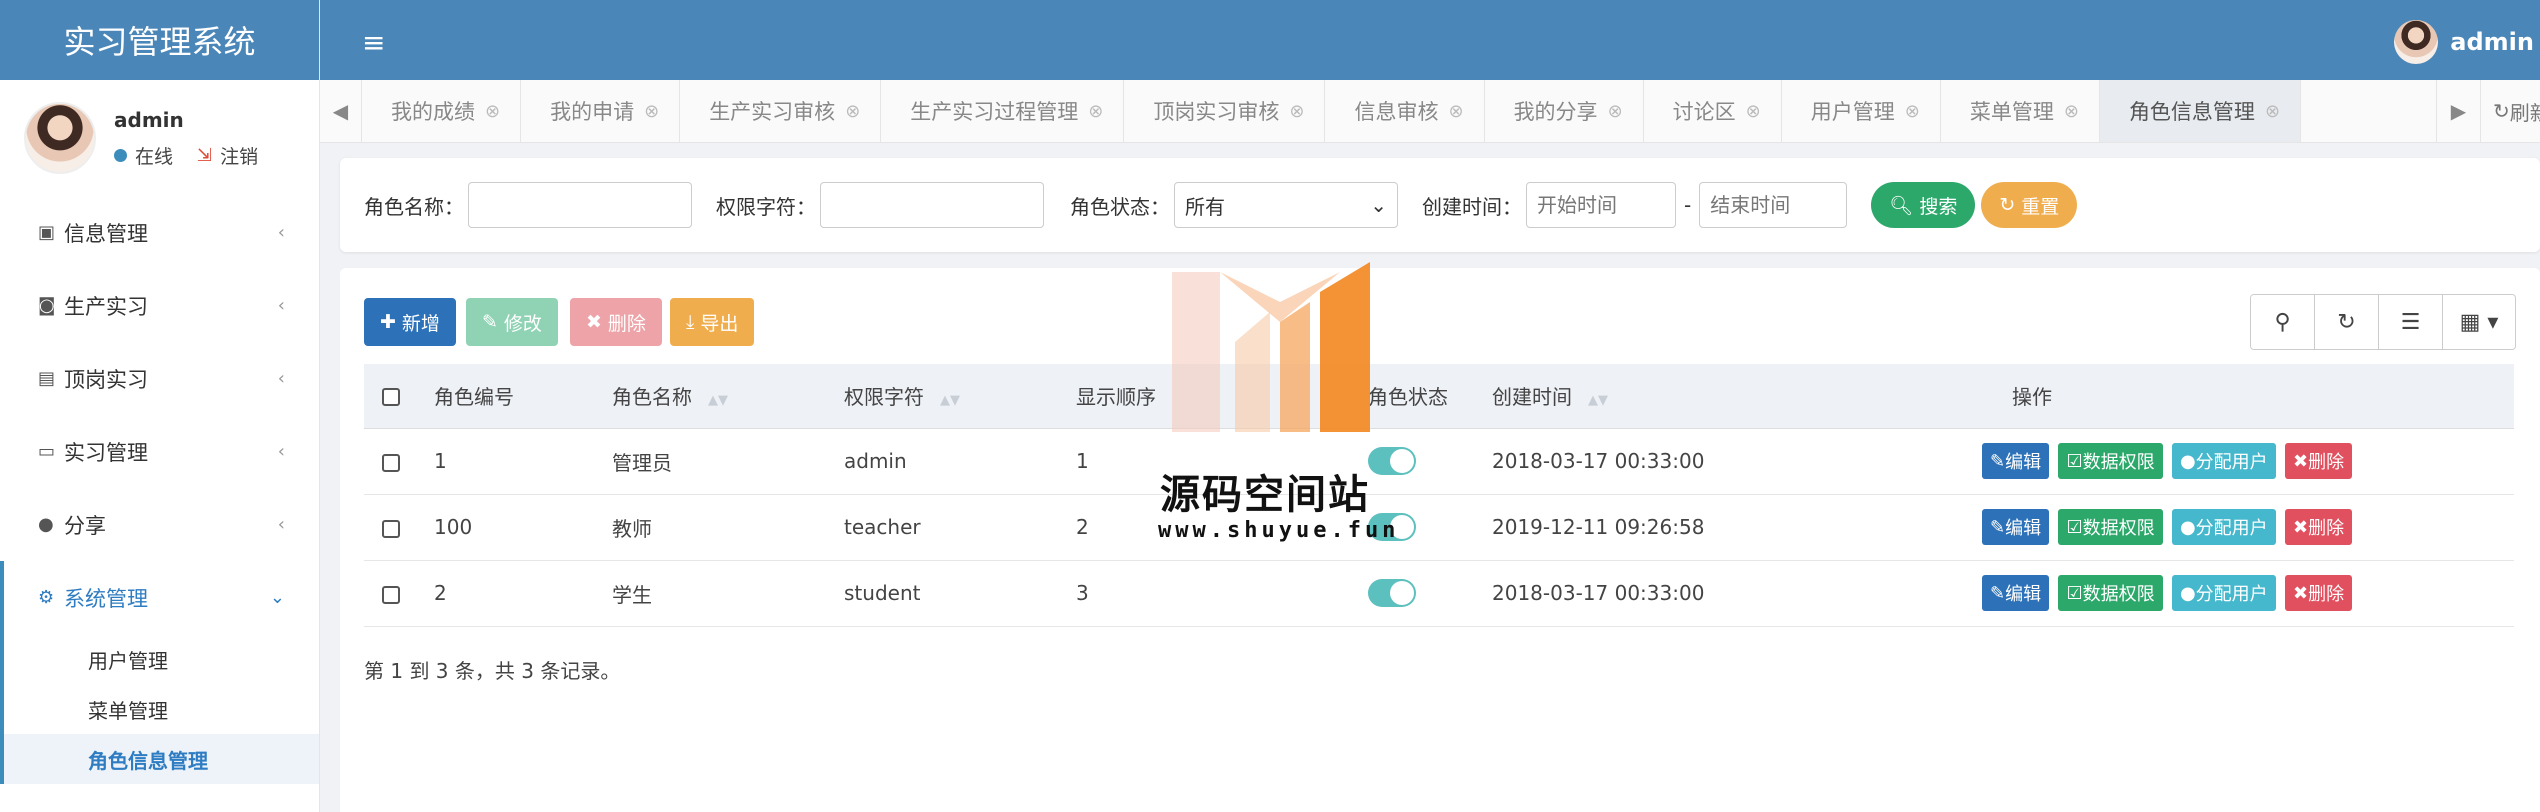  Describe the element at coordinates (2347, 322) in the screenshot. I see `refresh-icon: ↻` at that location.